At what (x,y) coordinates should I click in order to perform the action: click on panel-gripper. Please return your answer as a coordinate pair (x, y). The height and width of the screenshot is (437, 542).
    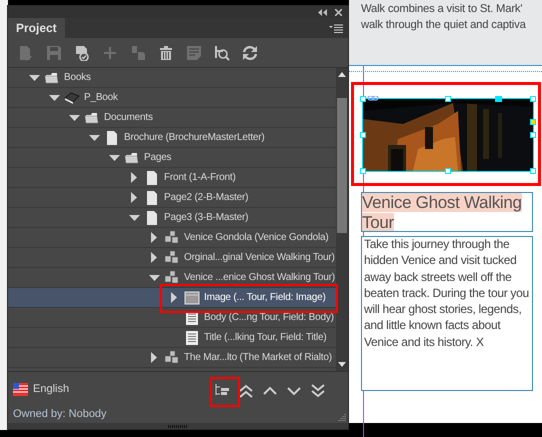
    Looking at the image, I should click on (178, 426).